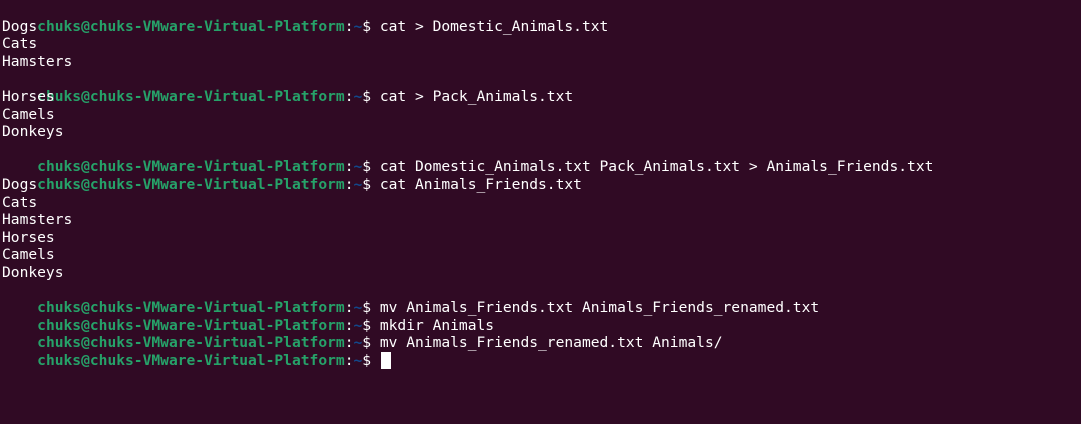 The height and width of the screenshot is (424, 1081). What do you see at coordinates (480, 184) in the screenshot?
I see `command-text: cat Animals_Friends.txt` at bounding box center [480, 184].